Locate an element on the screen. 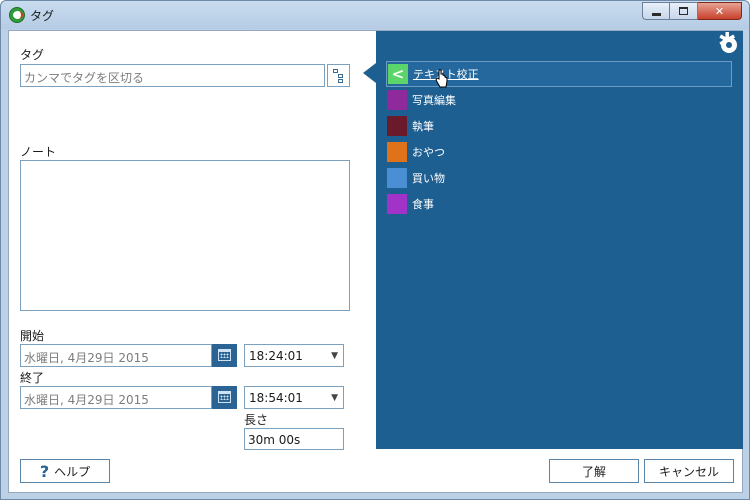 This screenshot has height=500, width=750. title-bar: タグ ✕ is located at coordinates (375, 15).